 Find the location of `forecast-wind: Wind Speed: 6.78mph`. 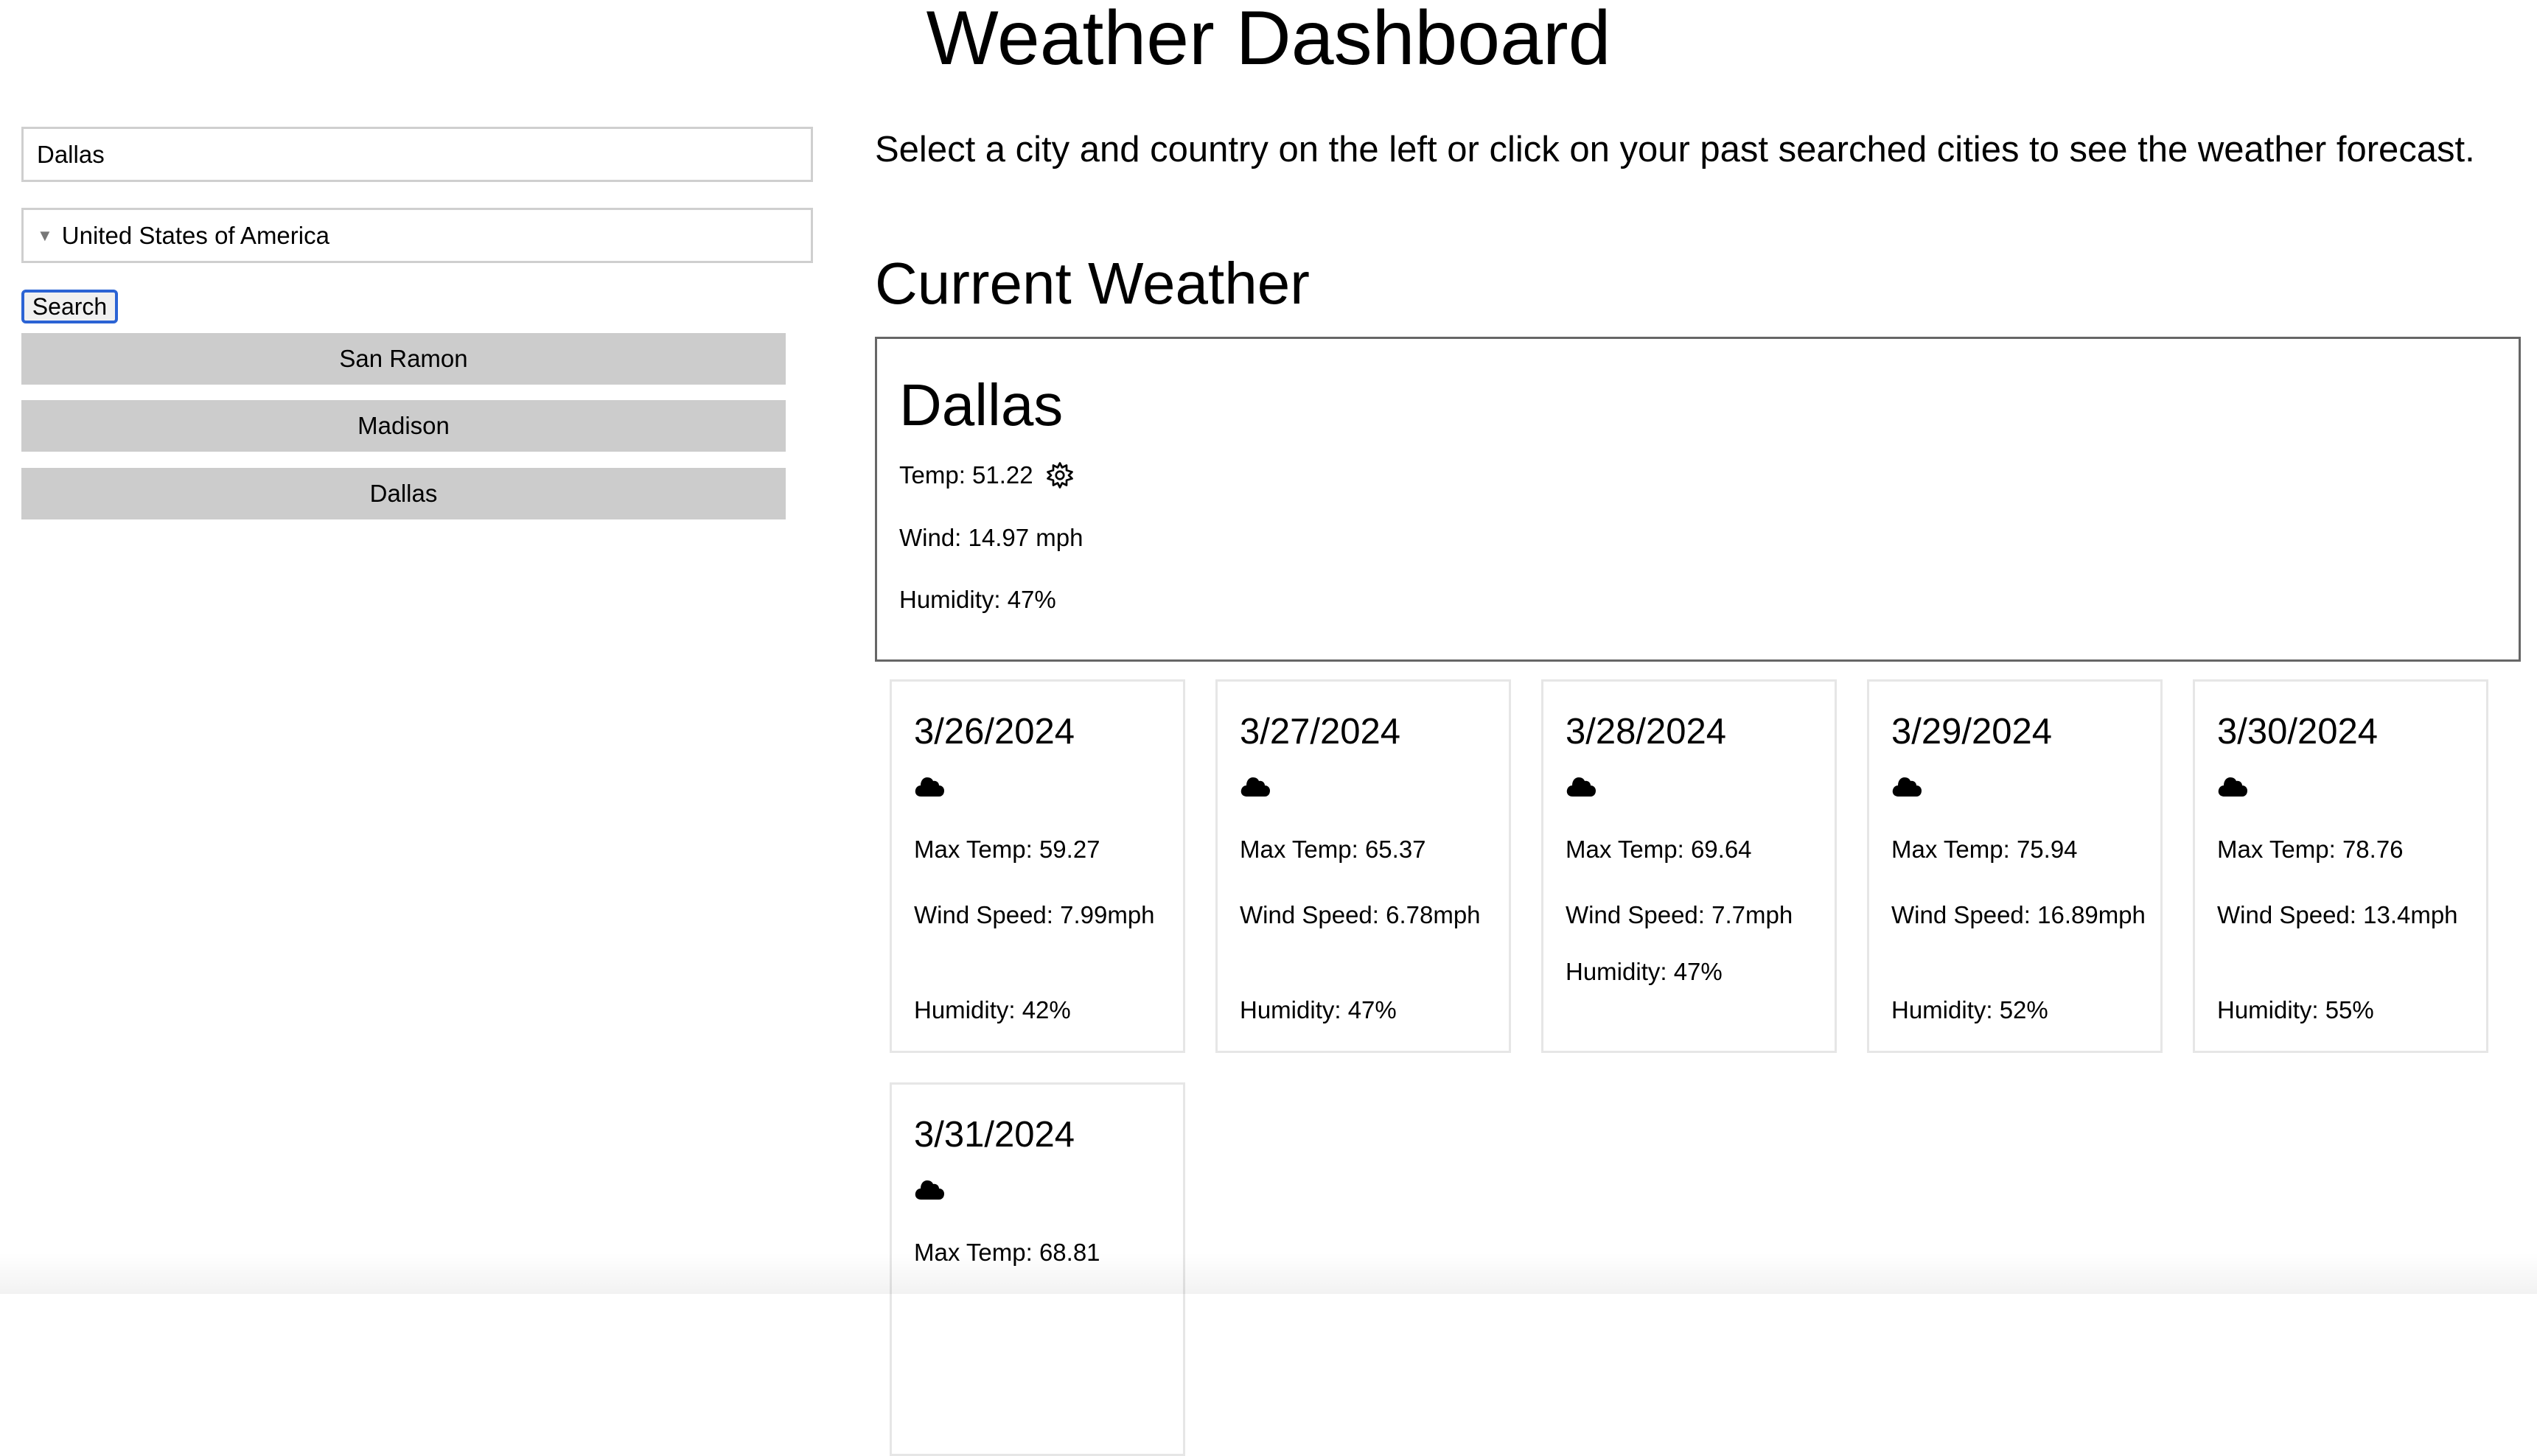

forecast-wind: Wind Speed: 6.78mph is located at coordinates (1361, 914).